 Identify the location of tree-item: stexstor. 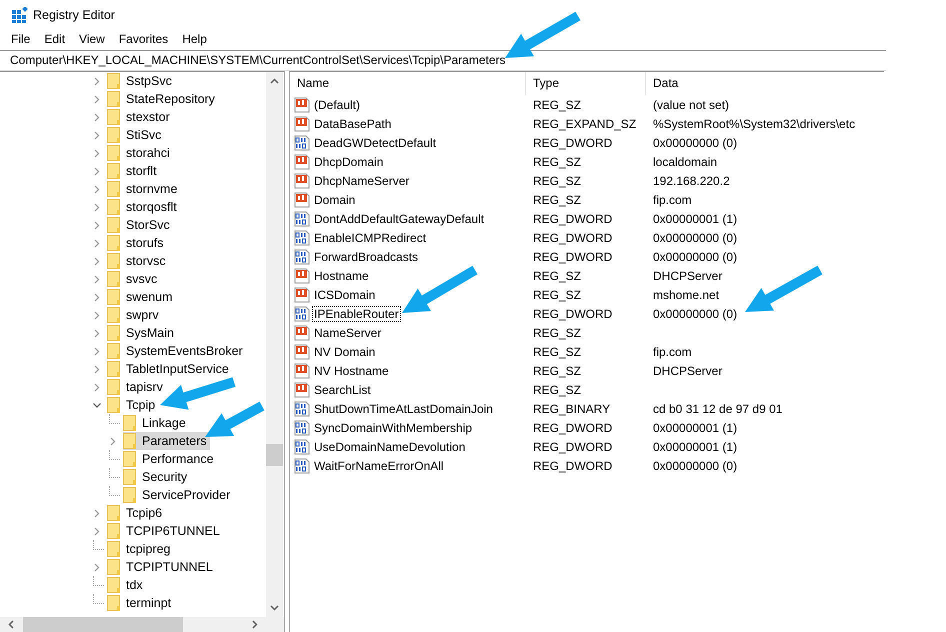
(140, 117).